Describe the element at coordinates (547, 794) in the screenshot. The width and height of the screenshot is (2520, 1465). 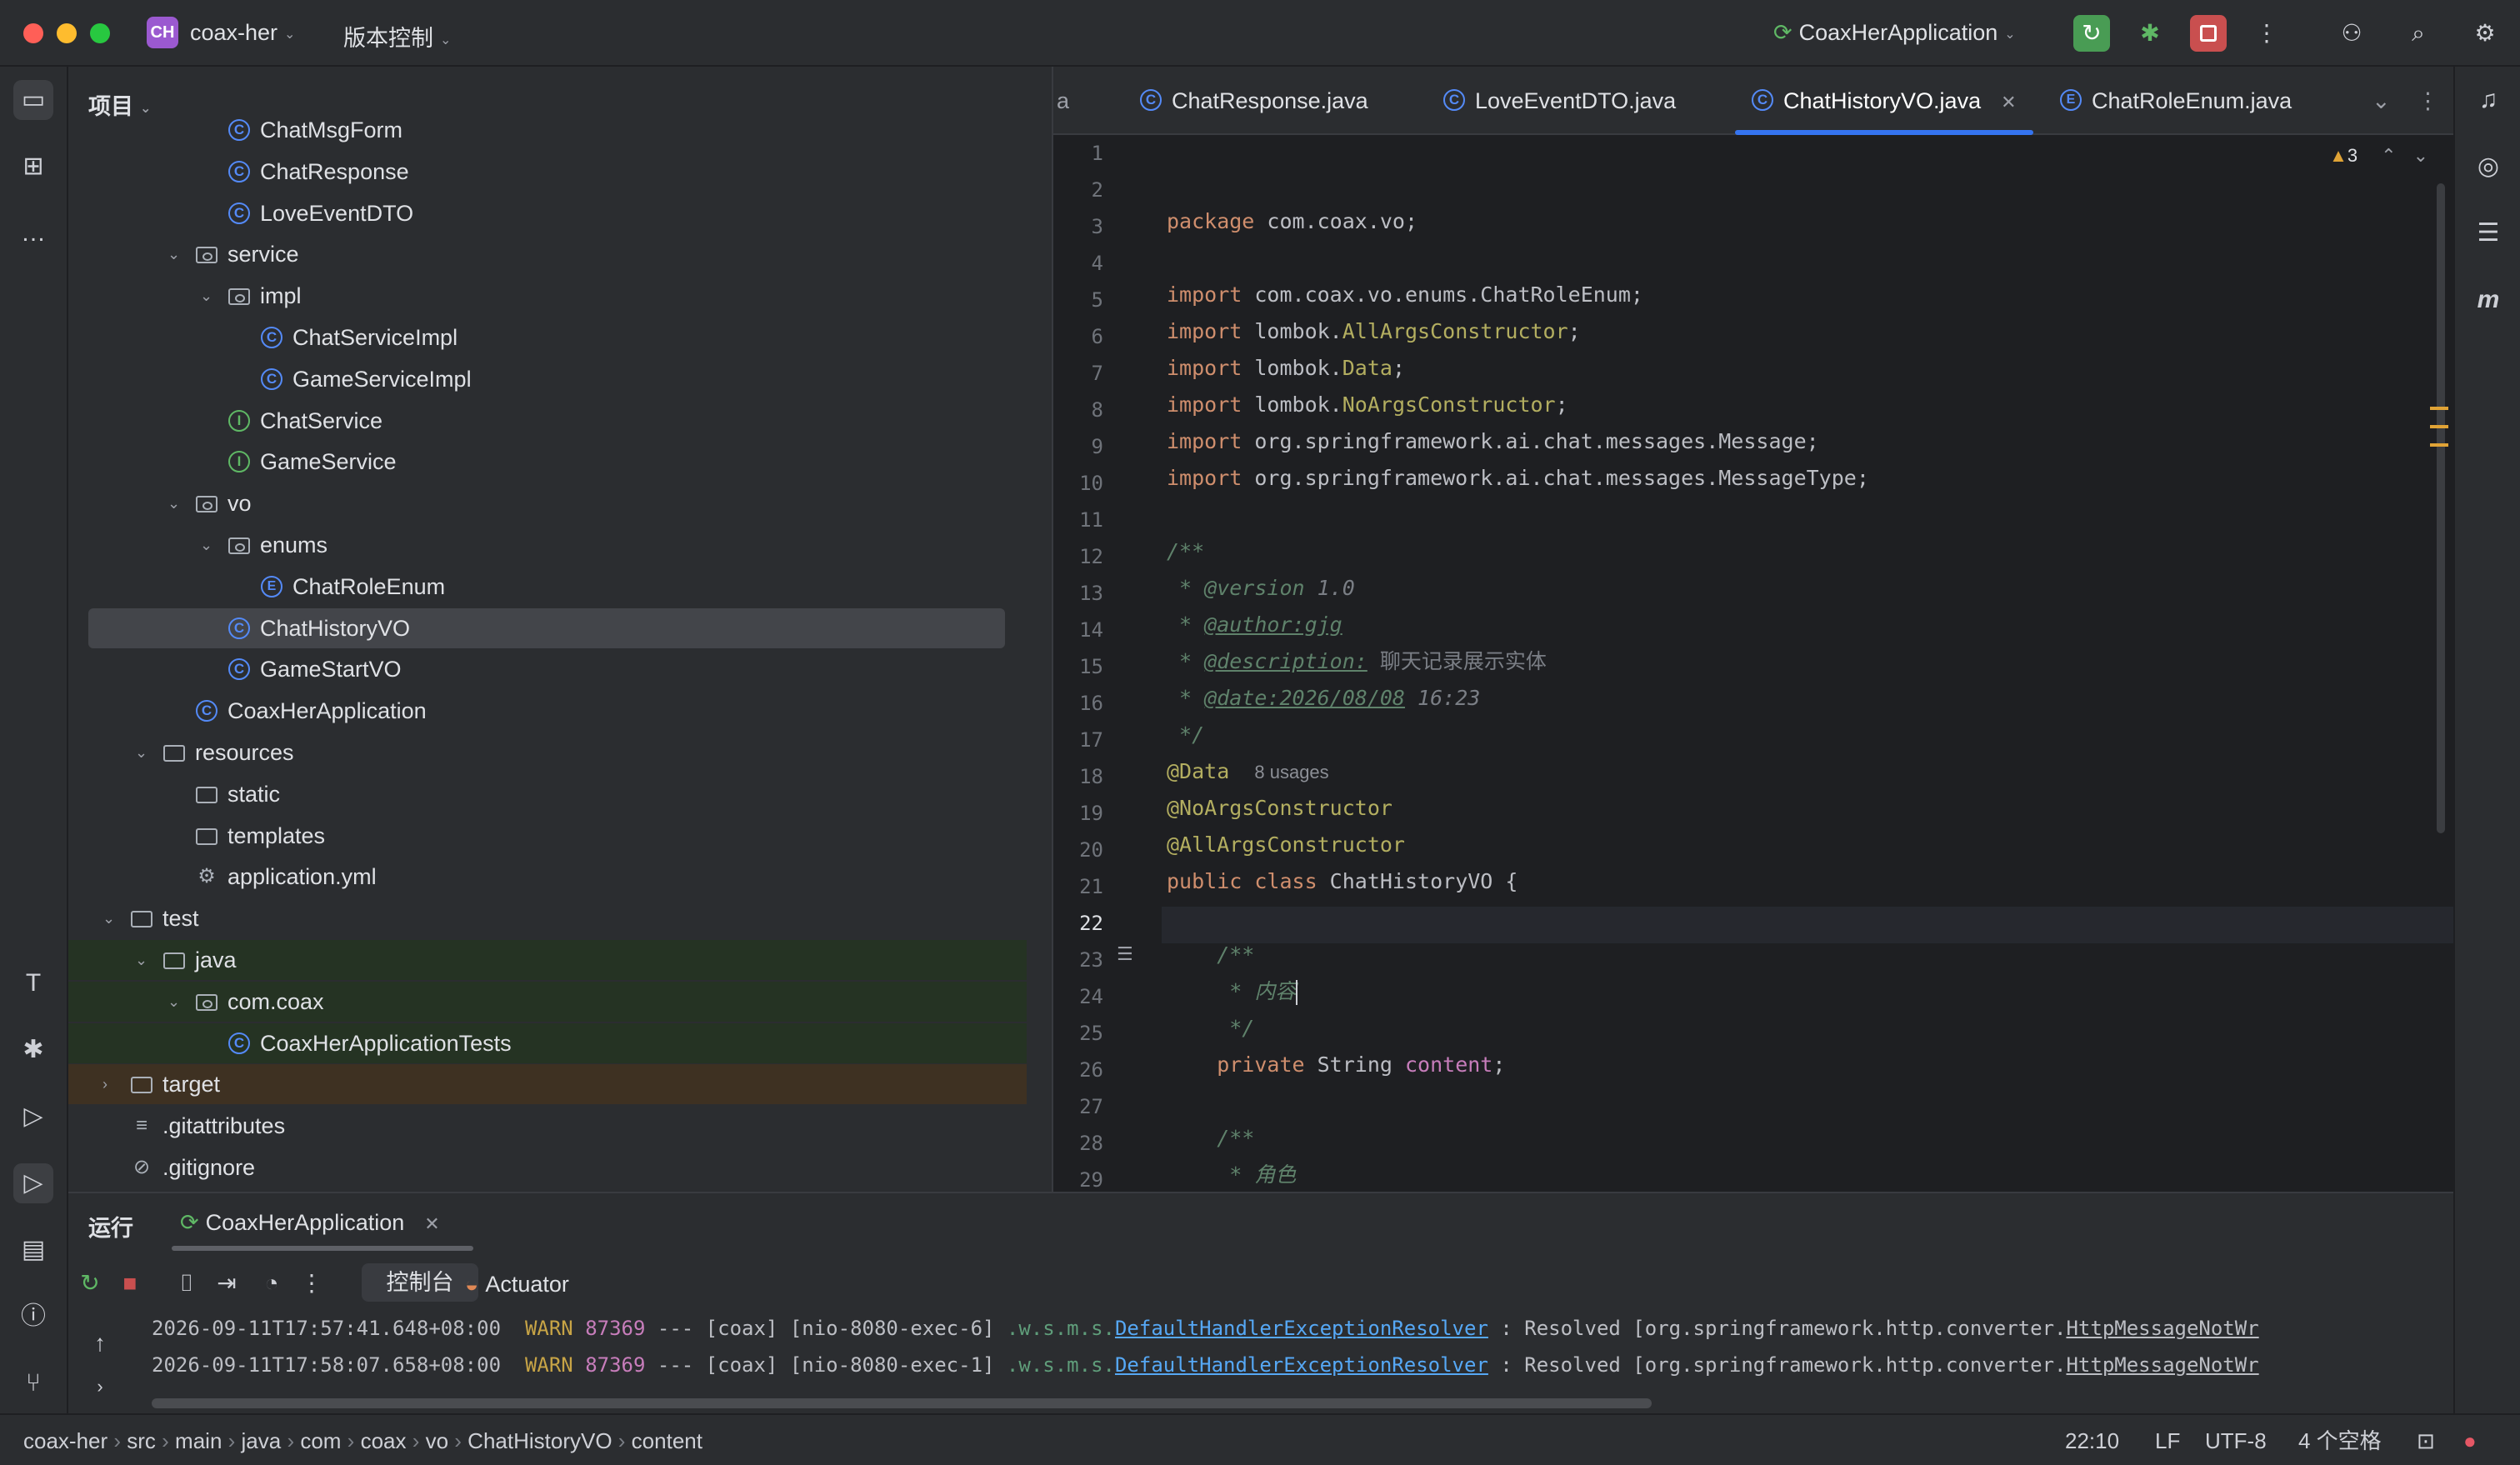
I see `tree-item-static: static` at that location.